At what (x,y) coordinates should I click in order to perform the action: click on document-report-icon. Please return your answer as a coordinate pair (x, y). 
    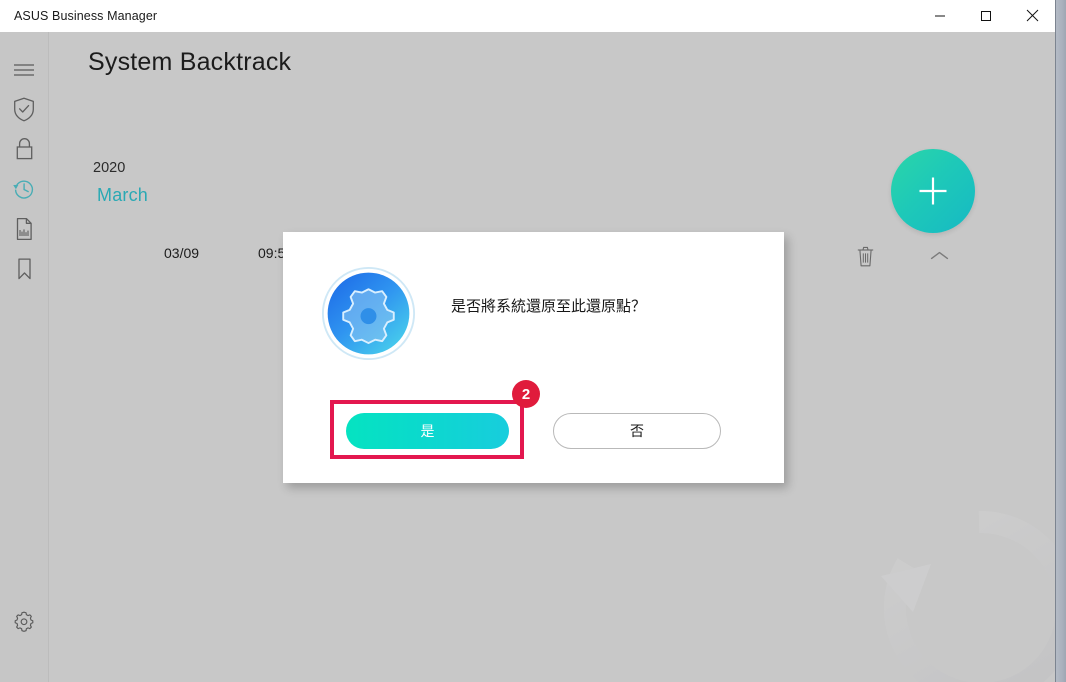
    Looking at the image, I should click on (24, 229).